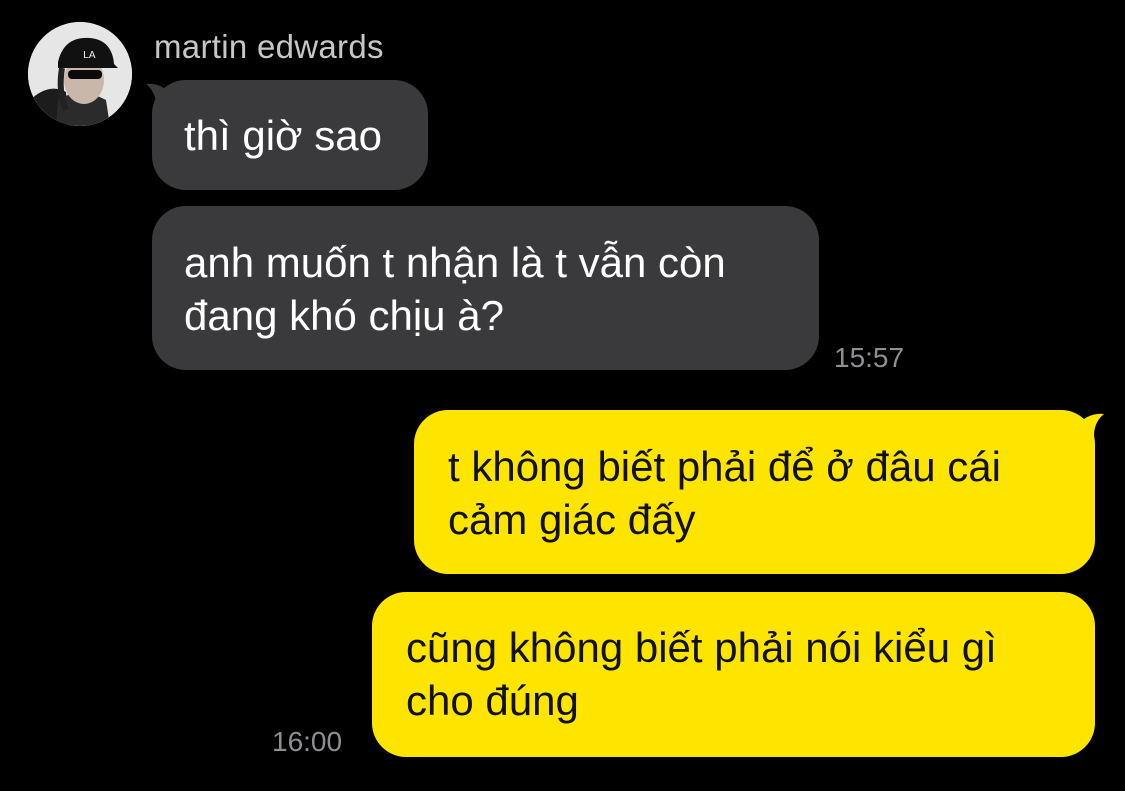 The image size is (1125, 791). Describe the element at coordinates (724, 466) in the screenshot. I see `message-text: t không biết phải để ở đâu cái` at that location.